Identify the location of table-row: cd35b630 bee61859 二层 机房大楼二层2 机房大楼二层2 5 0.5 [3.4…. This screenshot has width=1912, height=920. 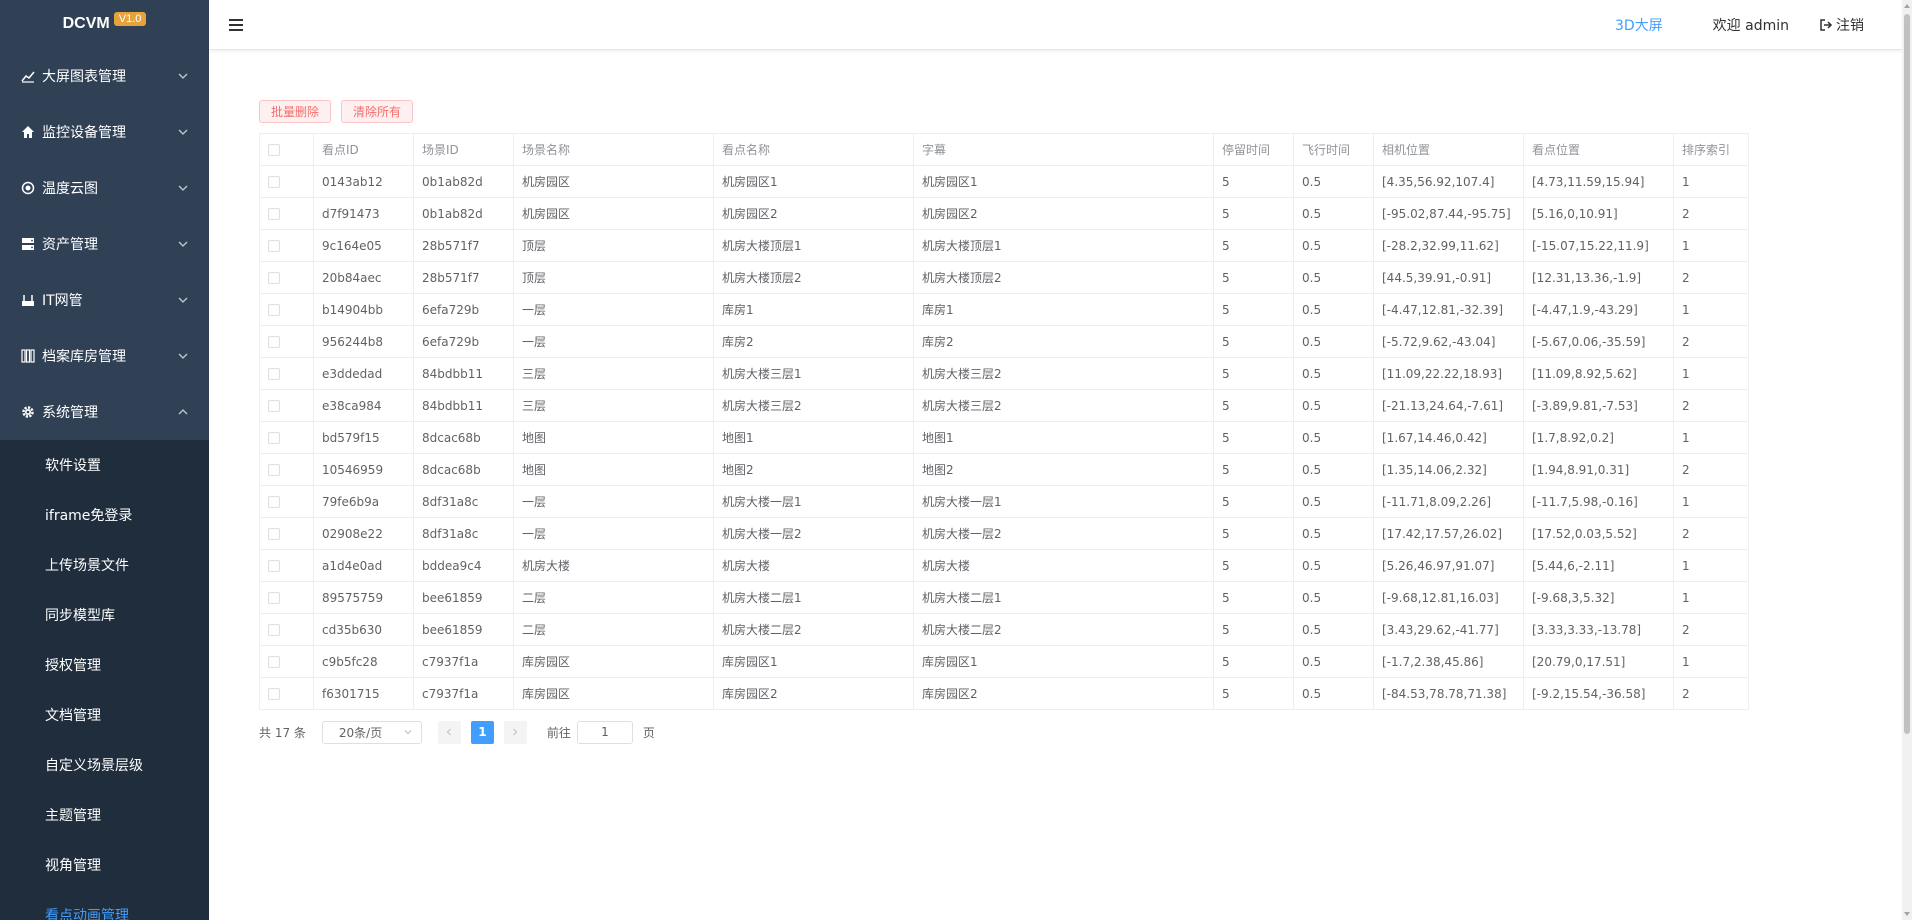
(1004, 629).